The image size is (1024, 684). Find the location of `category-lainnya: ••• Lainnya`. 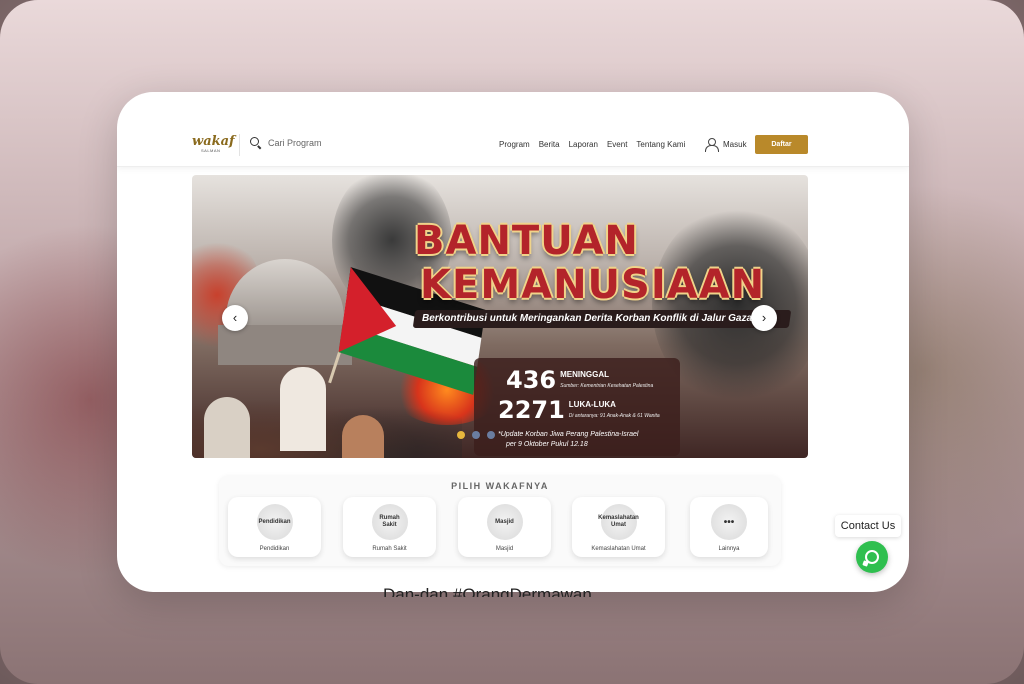

category-lainnya: ••• Lainnya is located at coordinates (729, 527).